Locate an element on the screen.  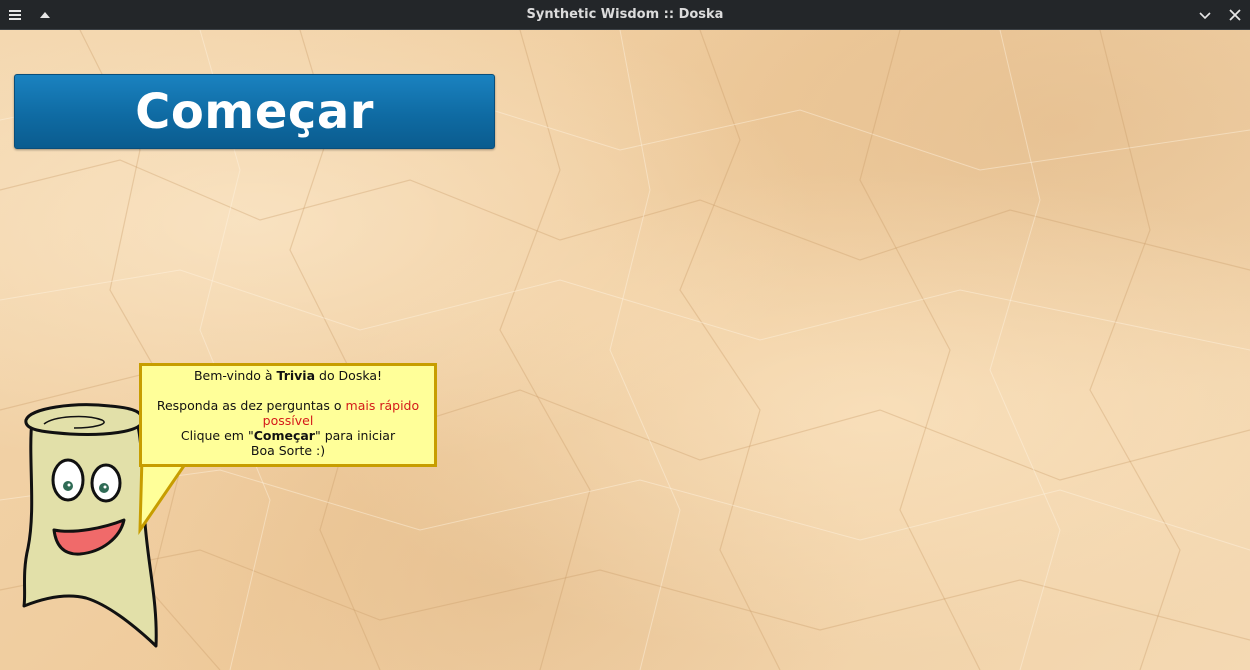
start-button: Começar is located at coordinates (254, 111).